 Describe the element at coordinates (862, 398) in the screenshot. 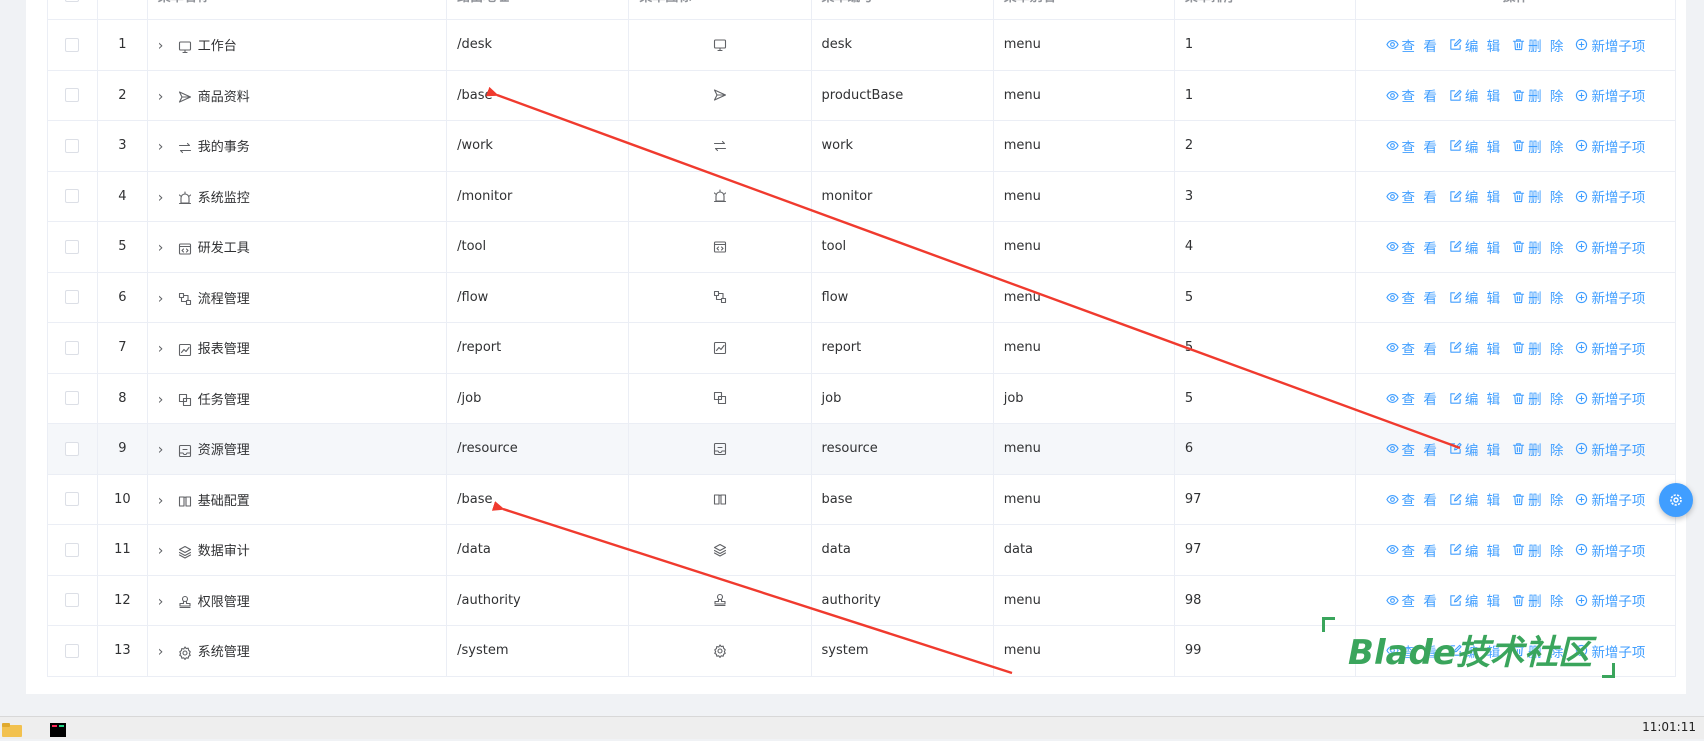

I see `table-row: 8 › 任务管理/job job job 5 查 看编 辑删 除新增子项` at that location.